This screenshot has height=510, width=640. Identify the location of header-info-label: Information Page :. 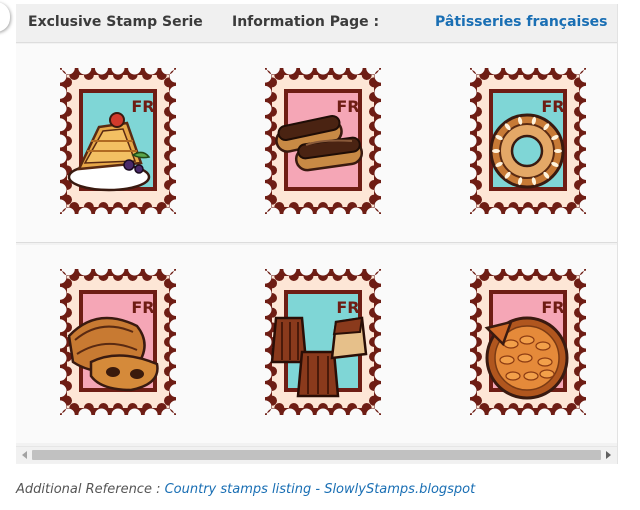
(306, 22).